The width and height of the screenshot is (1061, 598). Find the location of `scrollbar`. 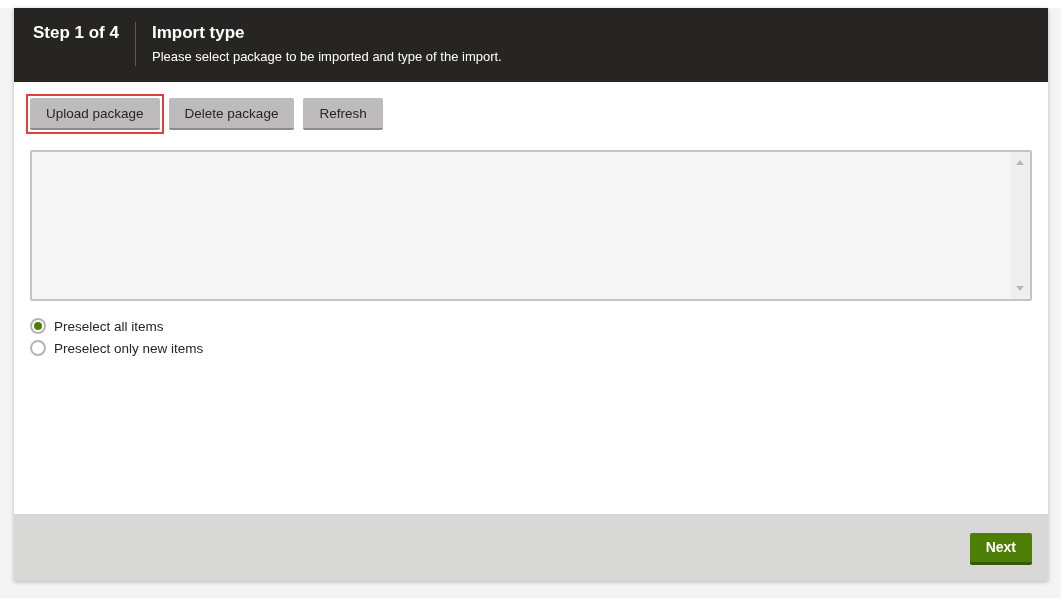

scrollbar is located at coordinates (1020, 225).